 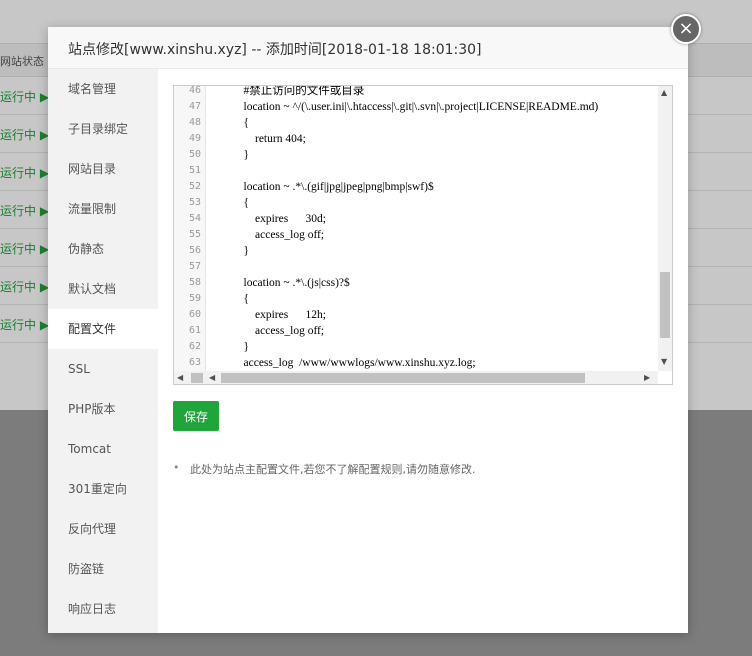 I want to click on sidebar-item-config-file: 配置文件, so click(x=103, y=329).